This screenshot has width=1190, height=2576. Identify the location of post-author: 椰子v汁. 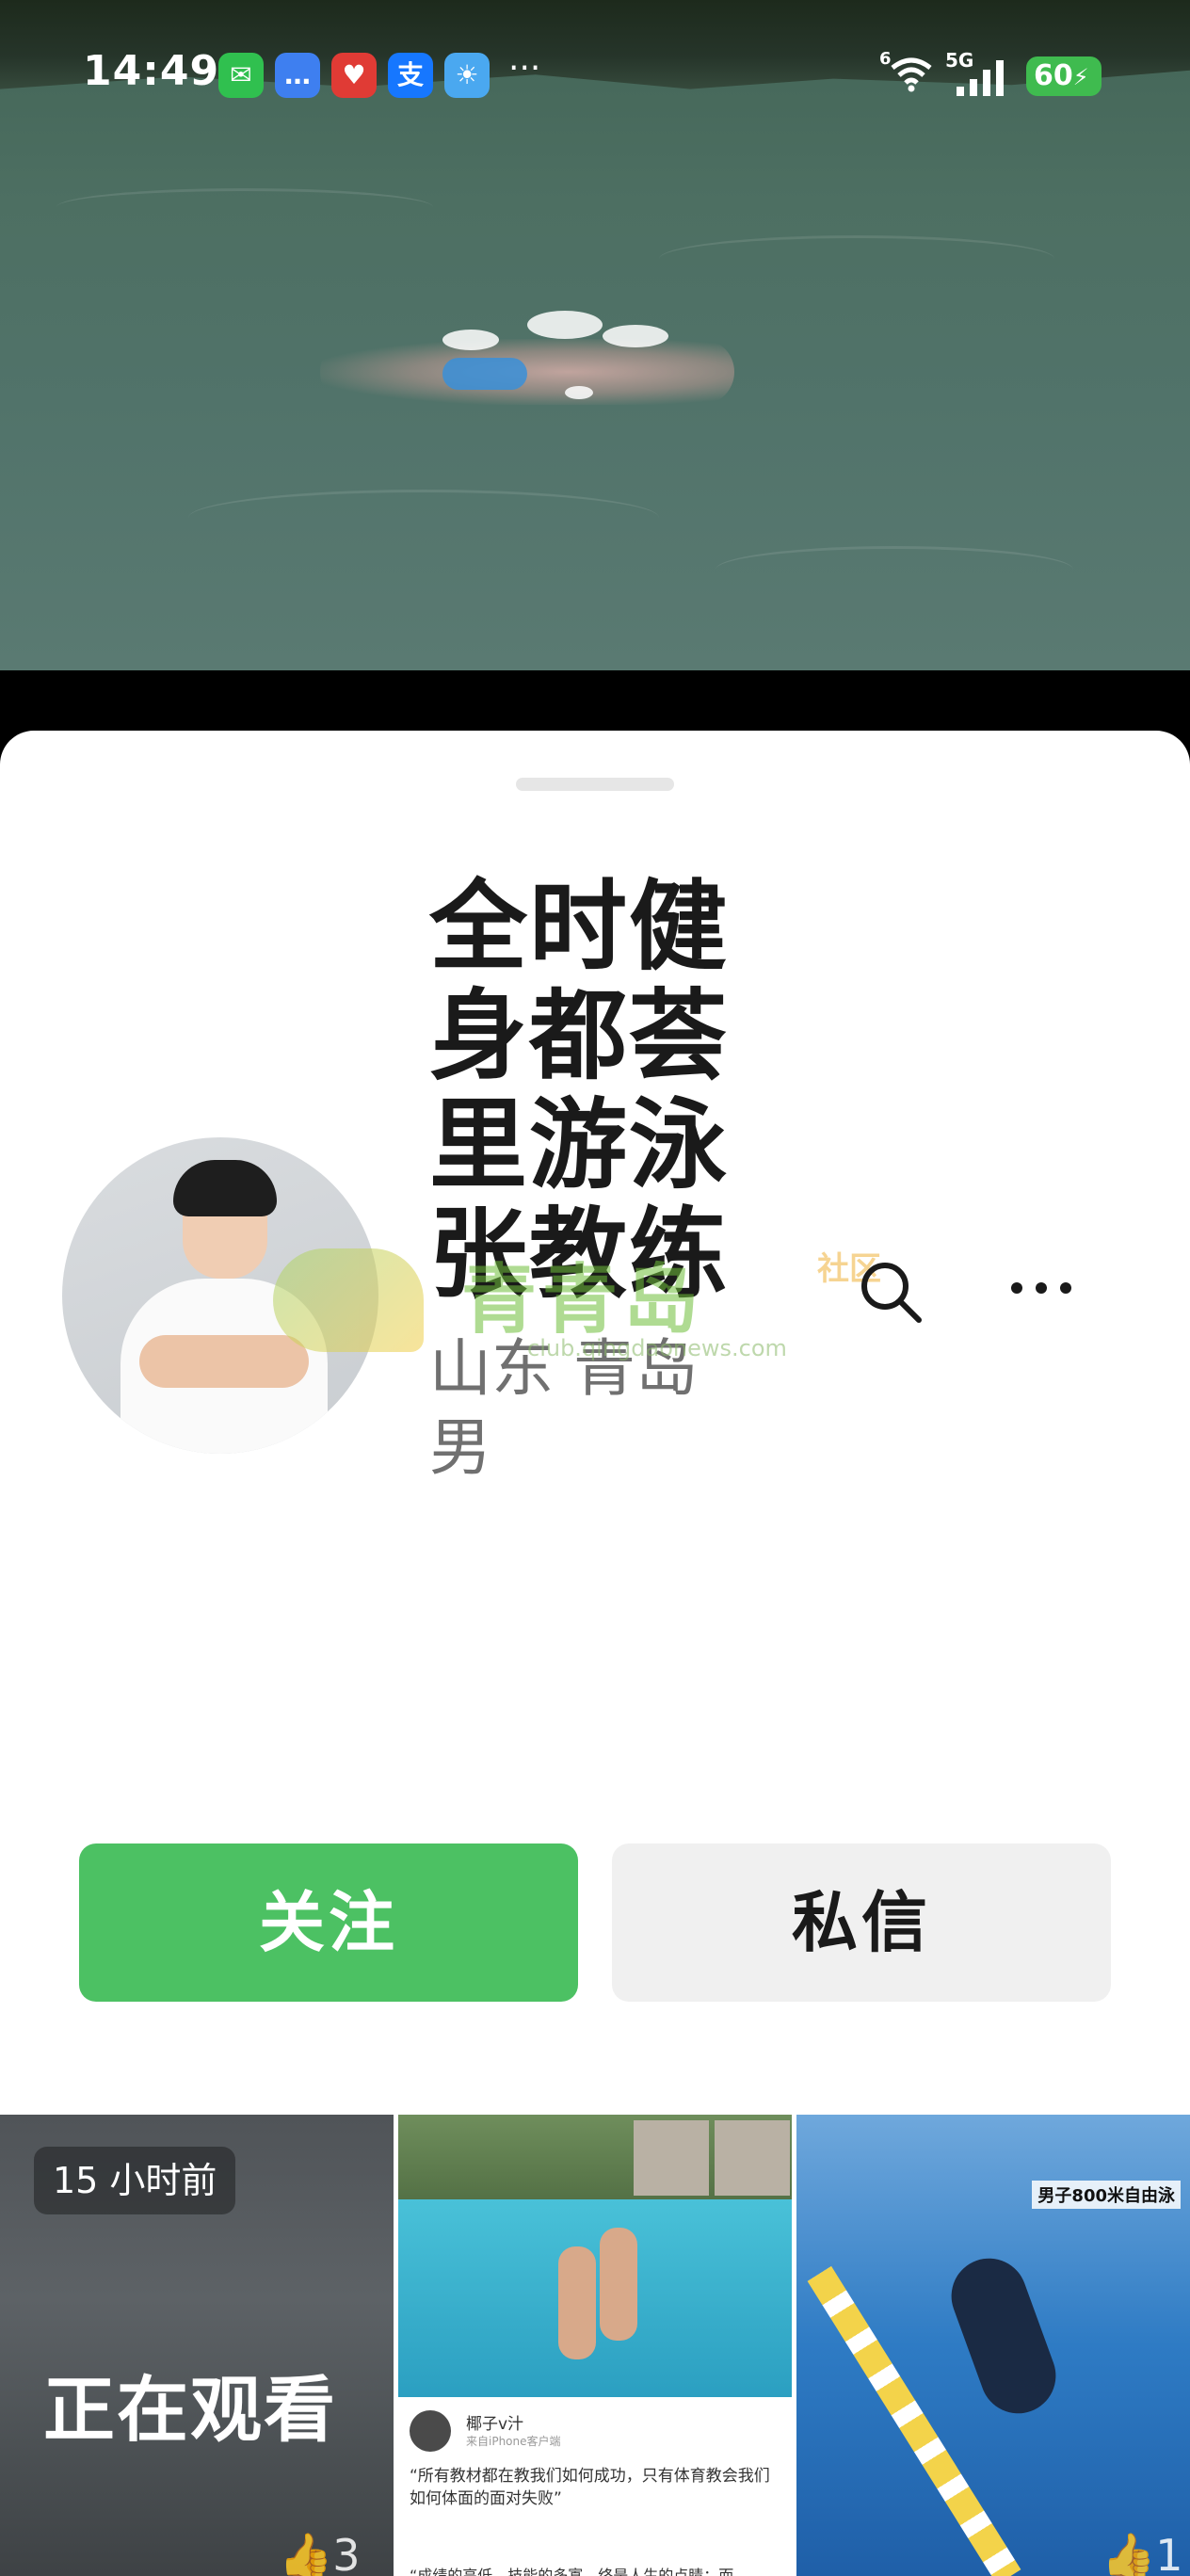
(495, 2424).